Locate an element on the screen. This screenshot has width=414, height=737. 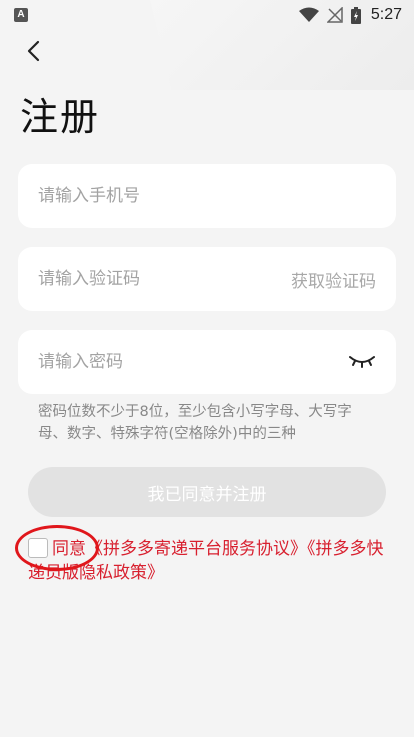
chevron-left-icon is located at coordinates (33, 53).